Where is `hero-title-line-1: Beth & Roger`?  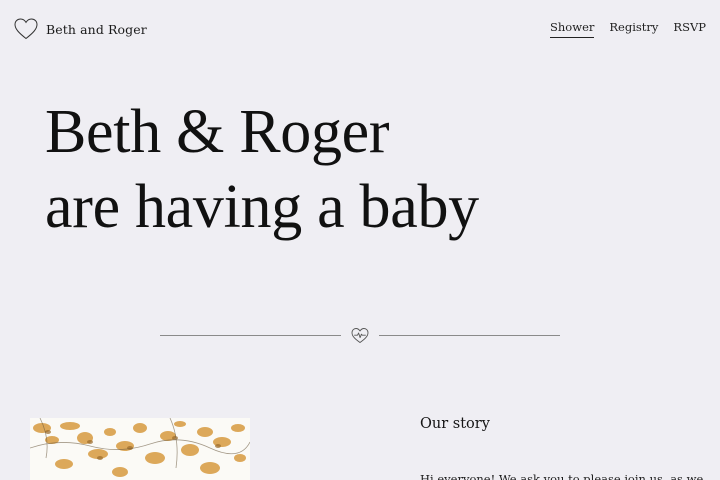
hero-title-line-1: Beth & Roger is located at coordinates (217, 132).